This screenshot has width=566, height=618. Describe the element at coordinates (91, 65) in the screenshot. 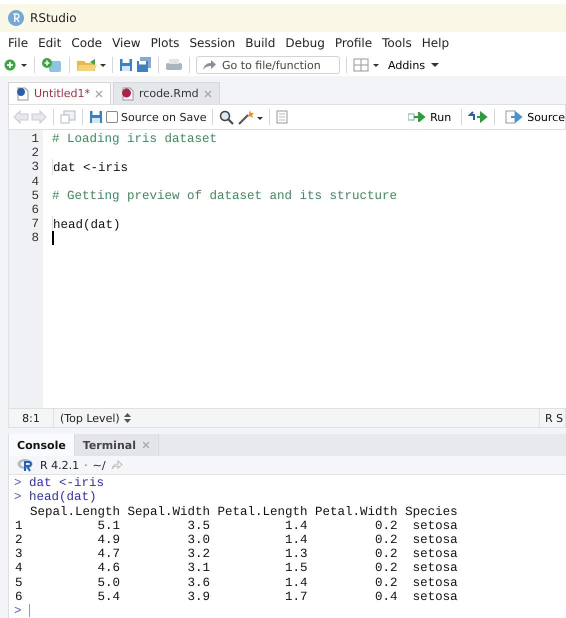

I see `open-folder-icon` at that location.